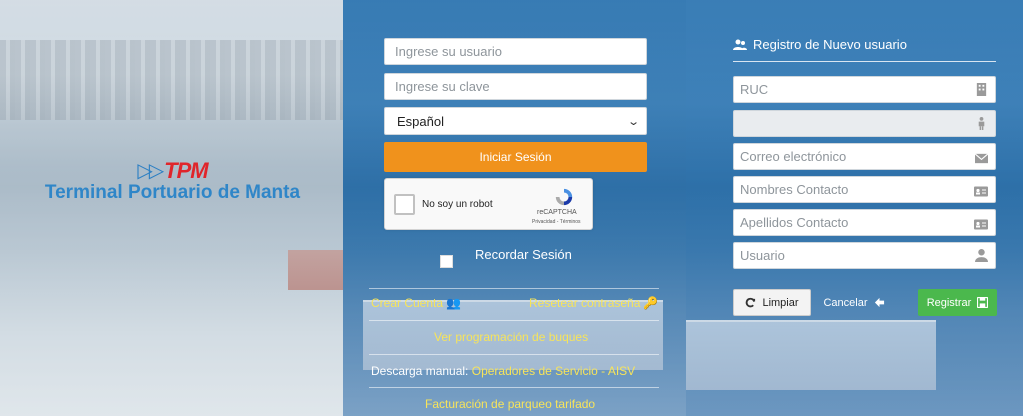  Describe the element at coordinates (556, 222) in the screenshot. I see `recaptcha-terms: Privacidad - Términos` at that location.